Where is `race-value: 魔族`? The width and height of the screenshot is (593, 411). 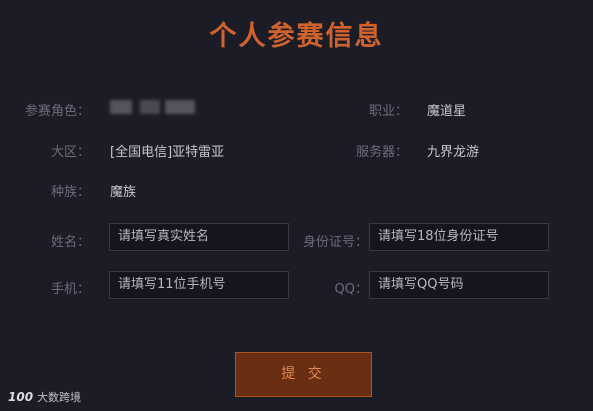 race-value: 魔族 is located at coordinates (123, 192).